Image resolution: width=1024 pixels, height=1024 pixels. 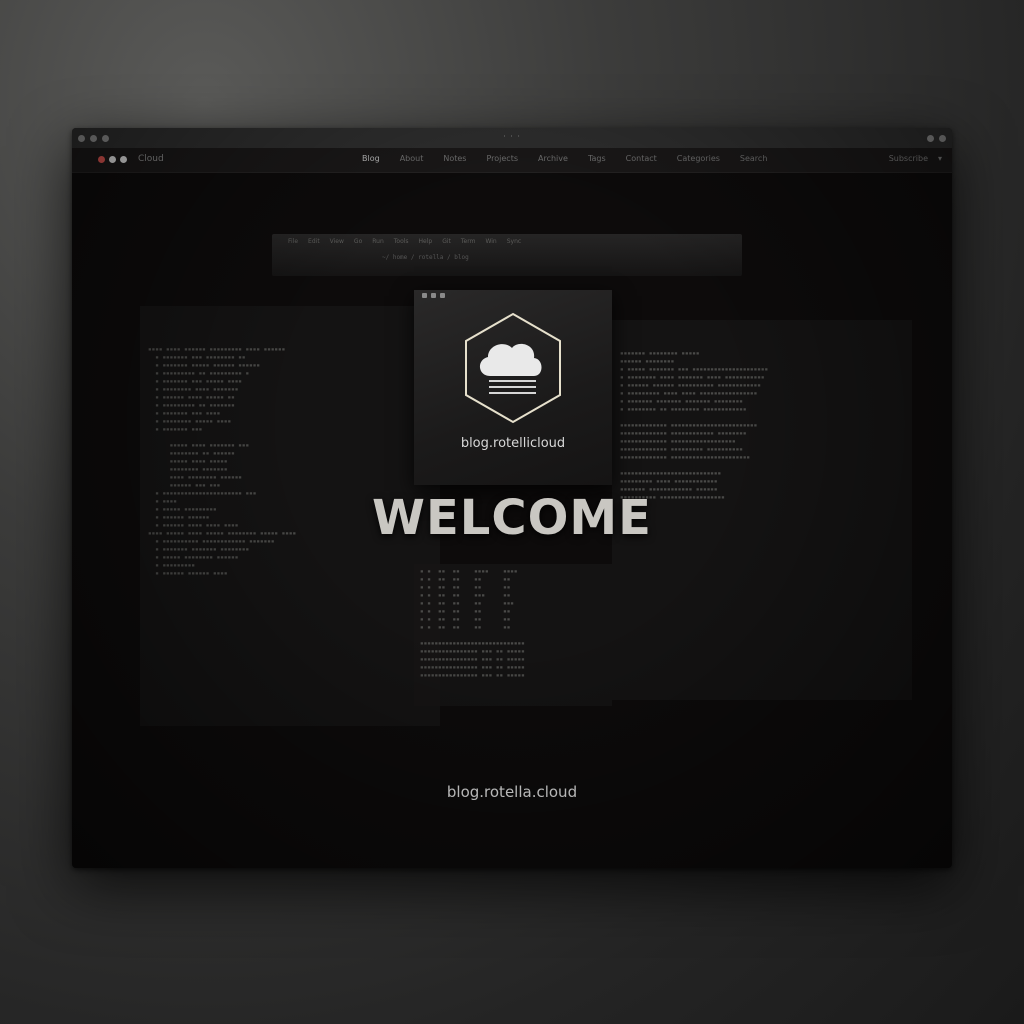 I want to click on editor-path: ~/ home / rotella / blog, so click(x=425, y=257).